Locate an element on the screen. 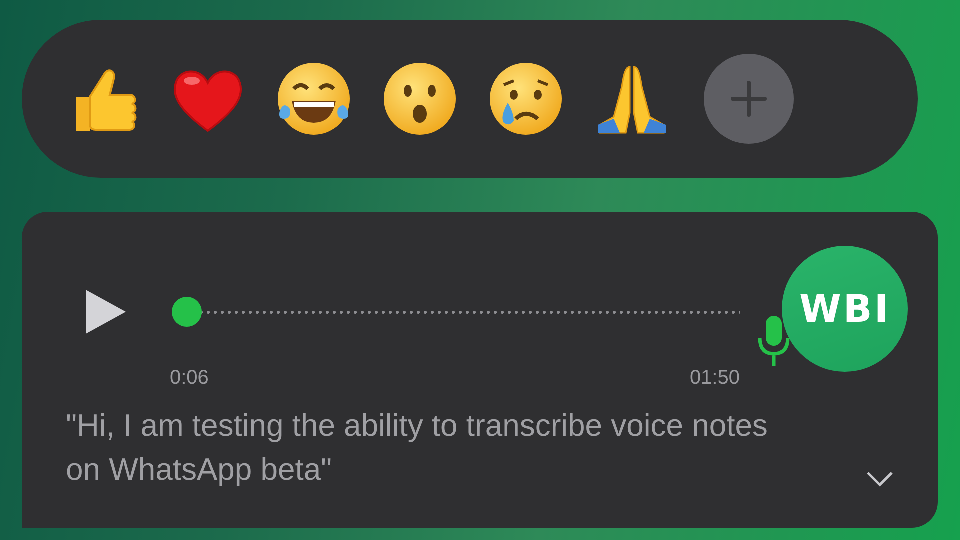  chevron-down-icon is located at coordinates (880, 479).